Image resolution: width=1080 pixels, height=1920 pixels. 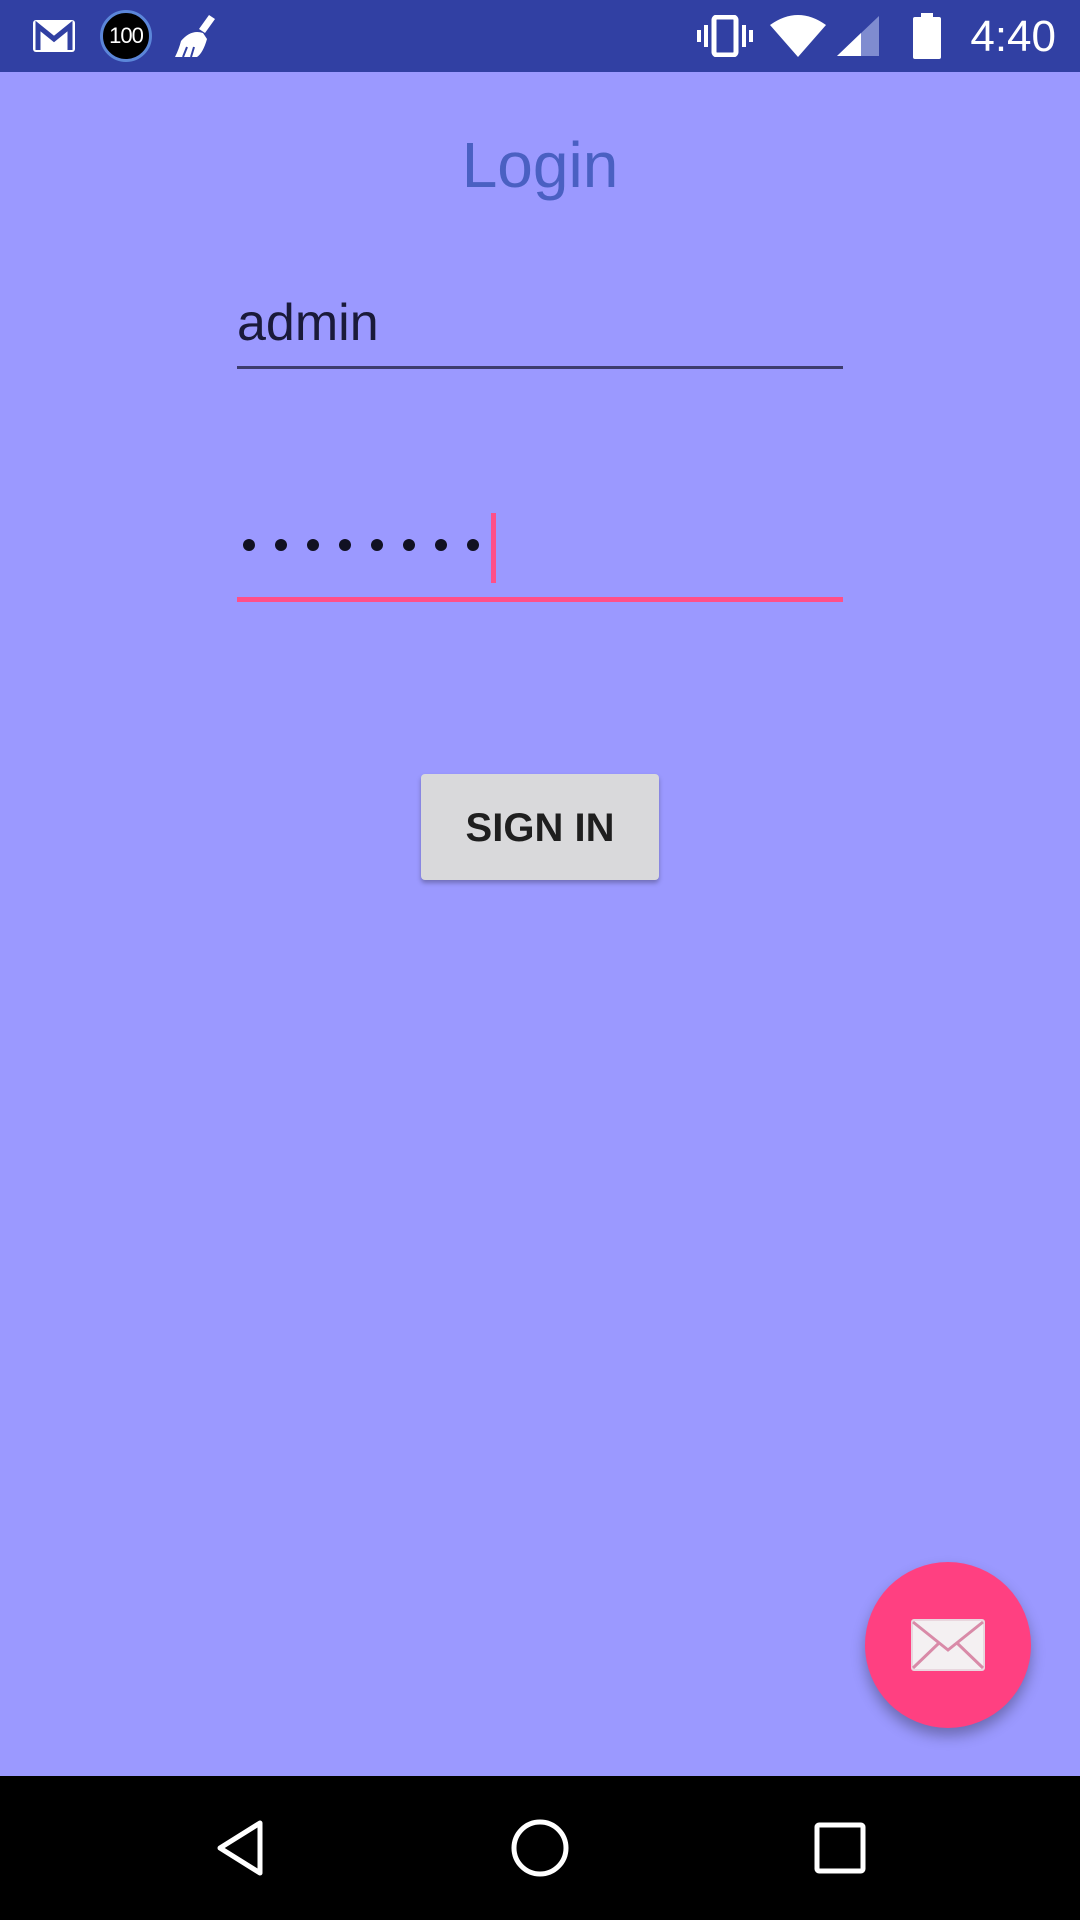 I want to click on username-field: admin, so click(x=540, y=329).